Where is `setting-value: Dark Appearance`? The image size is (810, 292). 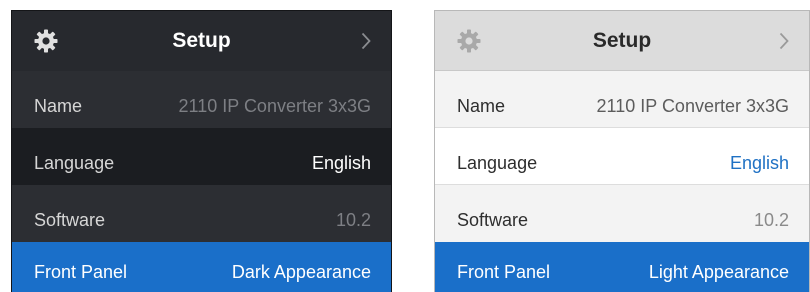
setting-value: Dark Appearance is located at coordinates (301, 269).